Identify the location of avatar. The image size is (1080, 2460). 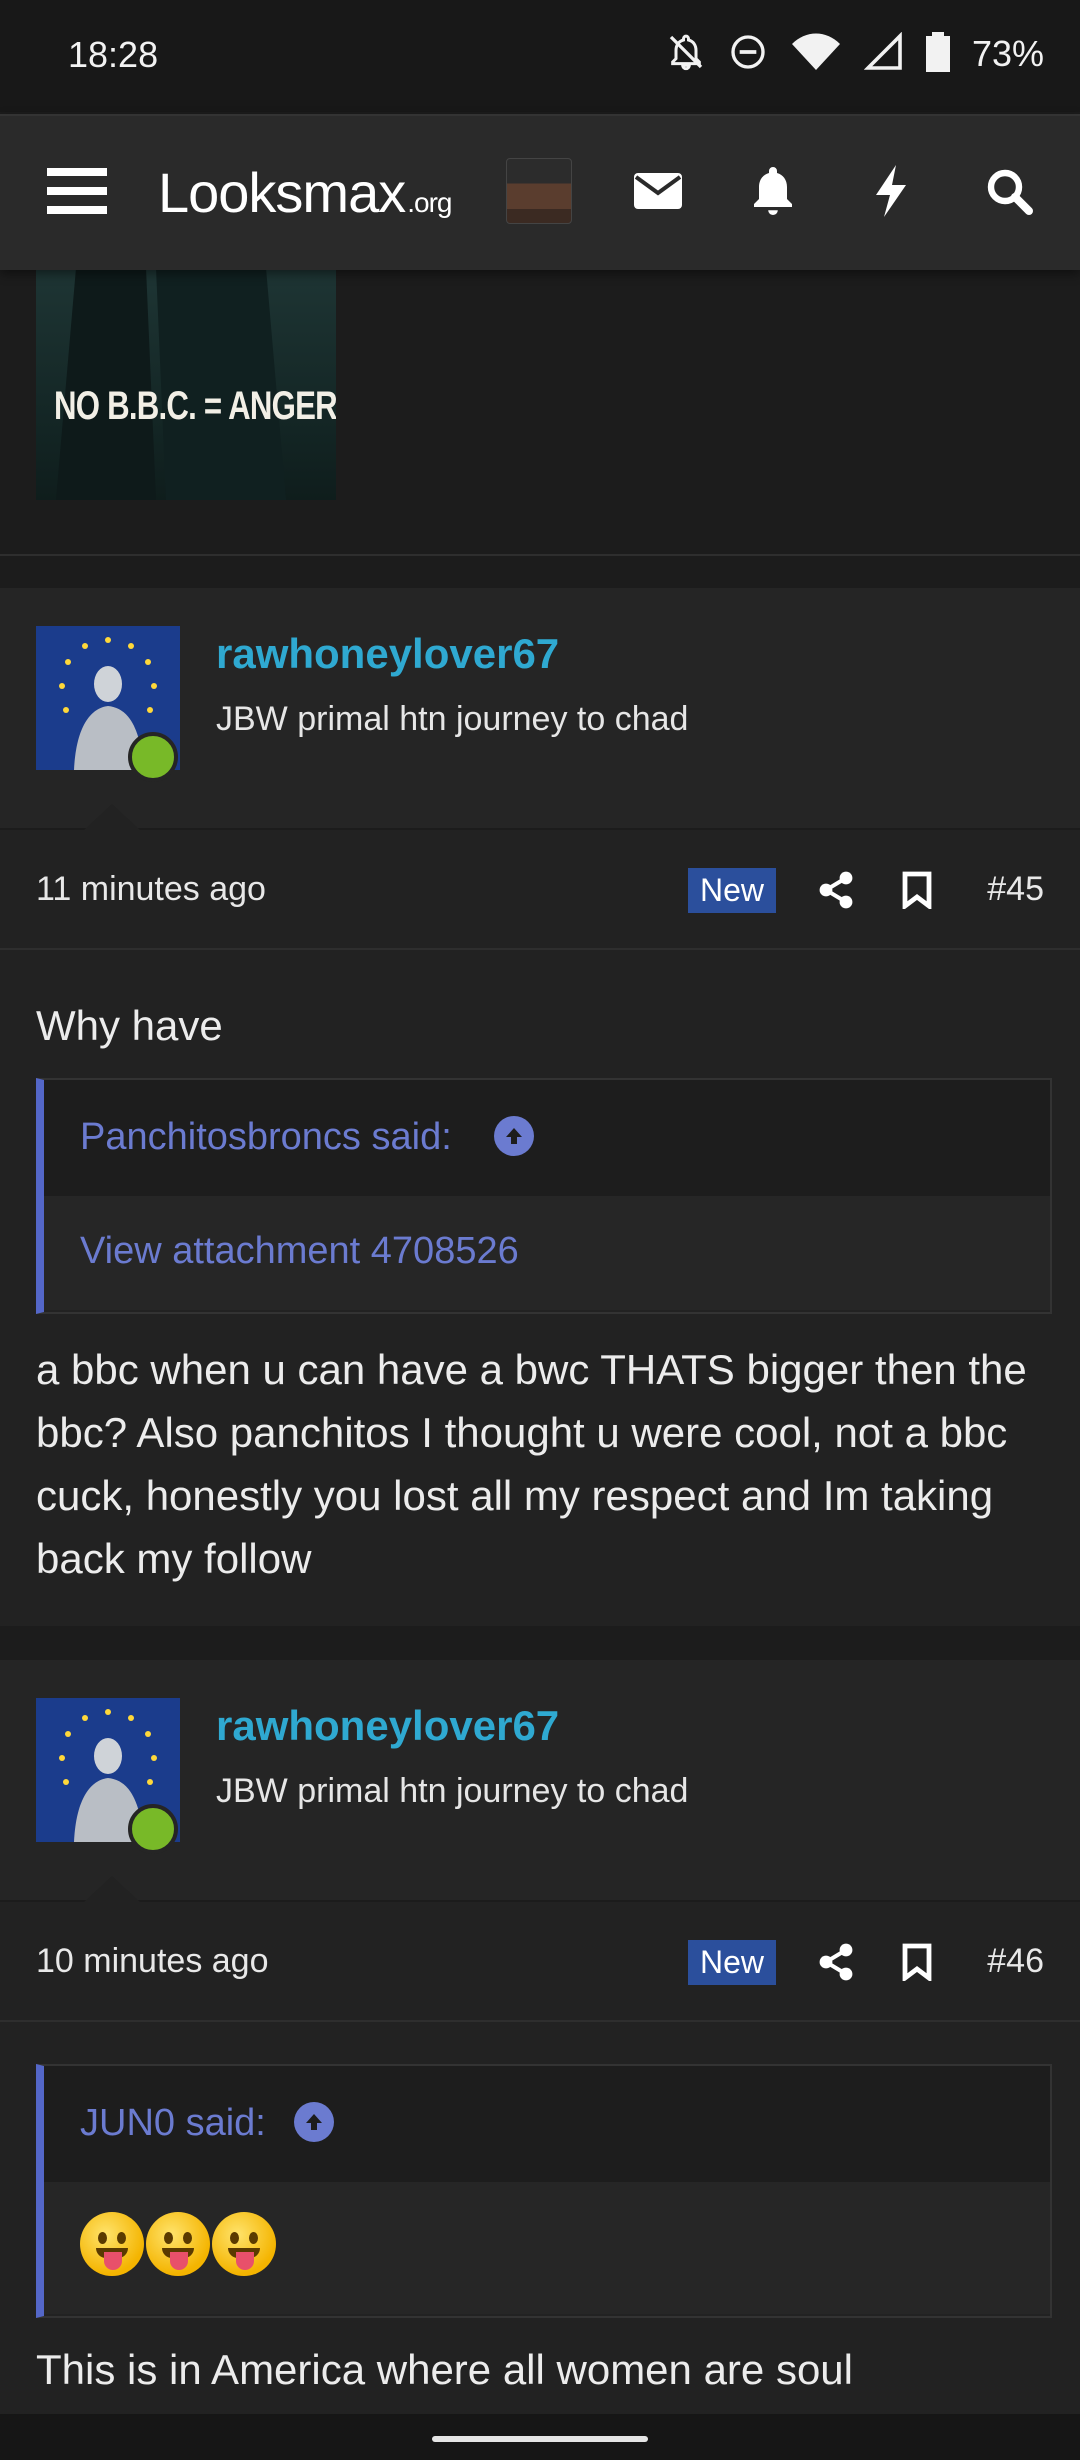
(539, 191).